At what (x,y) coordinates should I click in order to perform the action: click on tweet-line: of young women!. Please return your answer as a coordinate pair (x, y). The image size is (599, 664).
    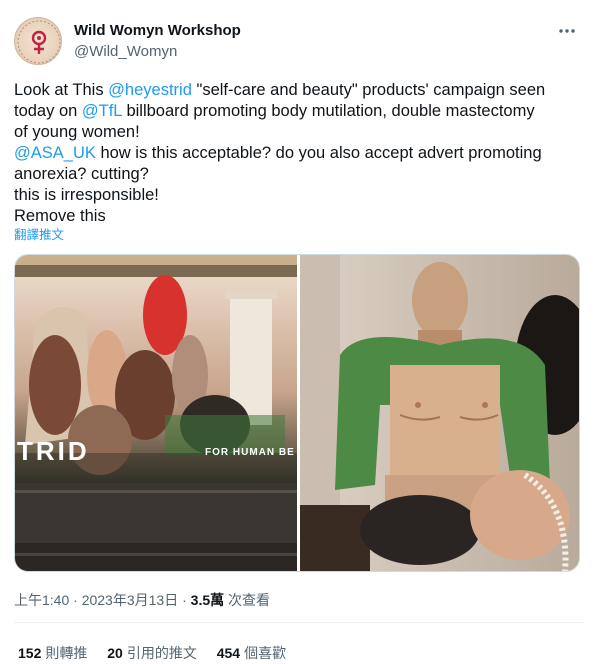
    Looking at the image, I should click on (77, 132).